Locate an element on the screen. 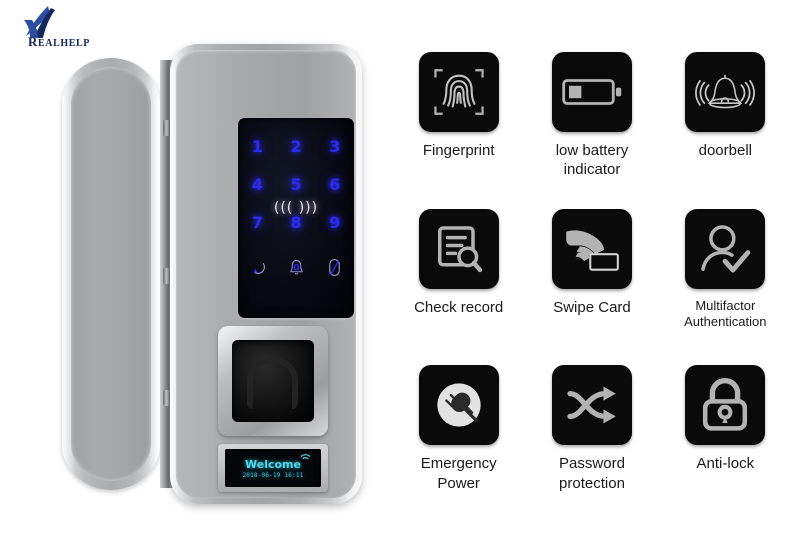 The width and height of the screenshot is (800, 533). feature-label: Password protection is located at coordinates (592, 473).